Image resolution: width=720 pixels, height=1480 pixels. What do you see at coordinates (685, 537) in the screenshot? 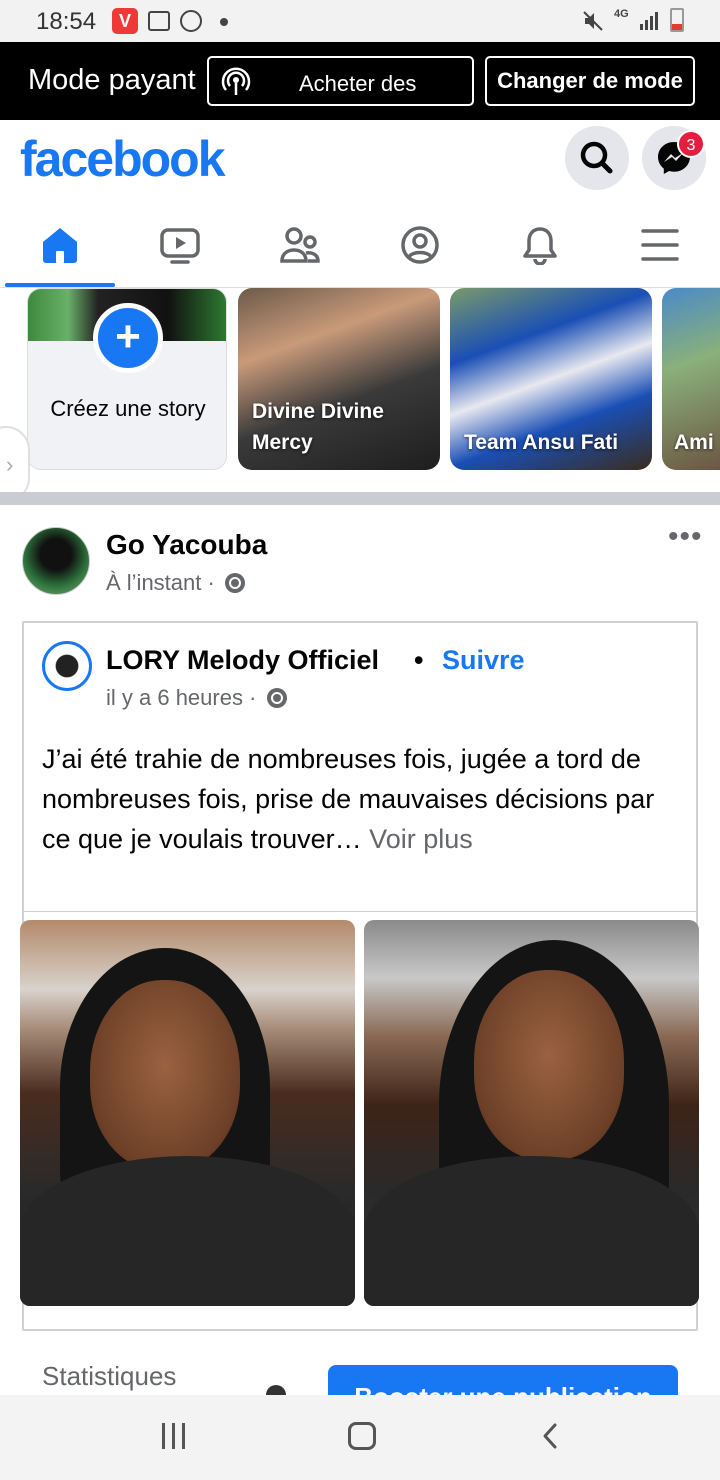
I see `more-options-icon: •••` at bounding box center [685, 537].